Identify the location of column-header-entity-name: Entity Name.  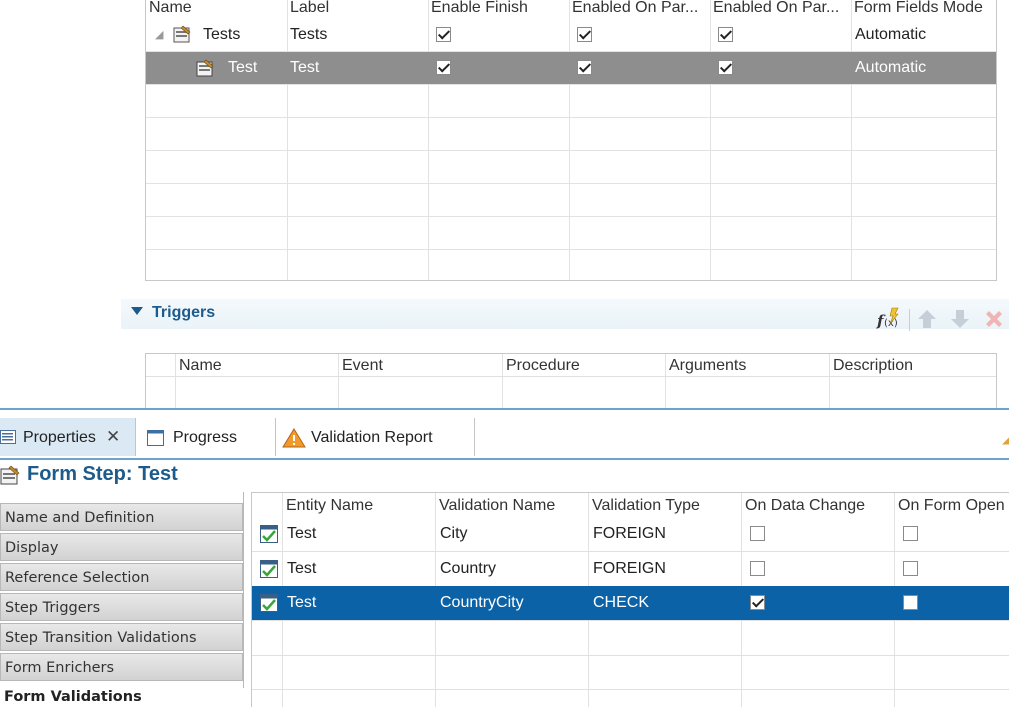
(329, 506).